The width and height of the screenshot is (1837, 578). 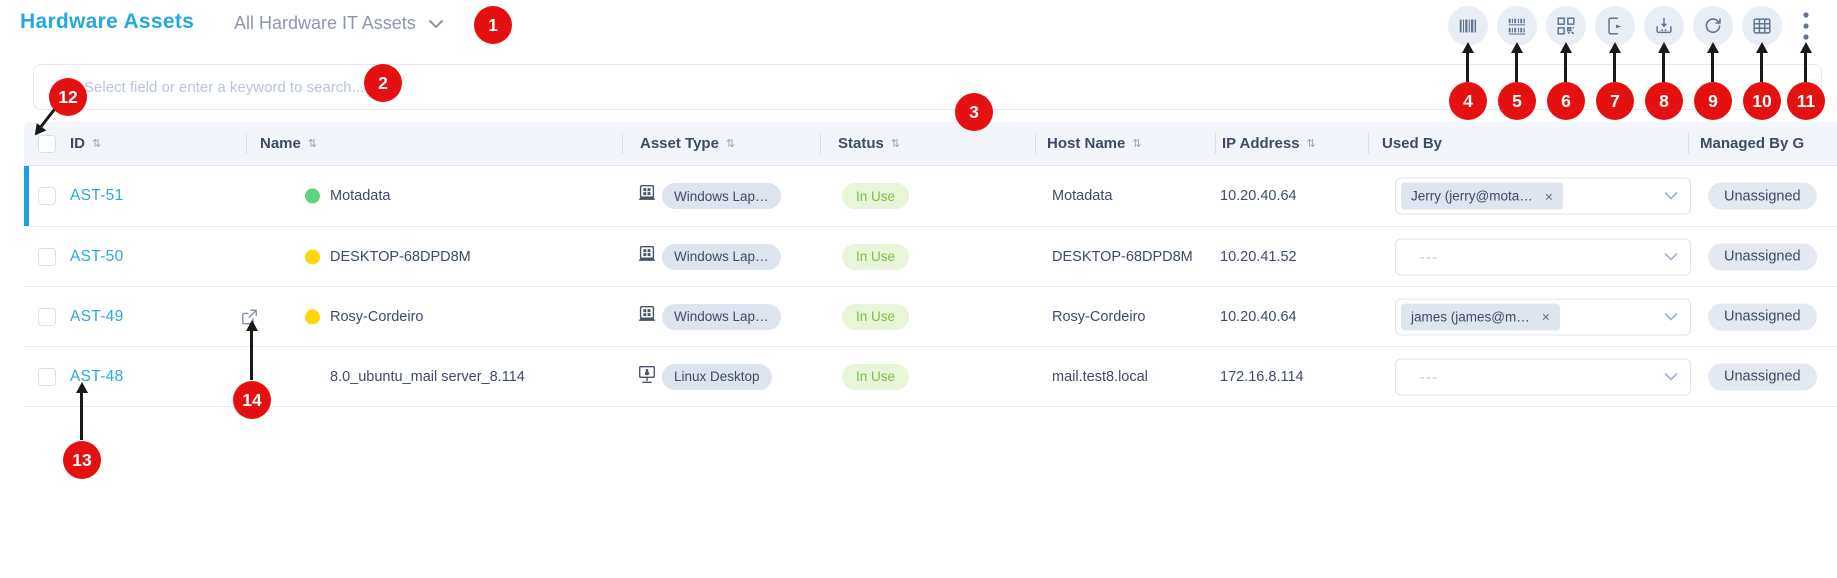 What do you see at coordinates (1517, 26) in the screenshot?
I see `print-multiple-barcodes-button` at bounding box center [1517, 26].